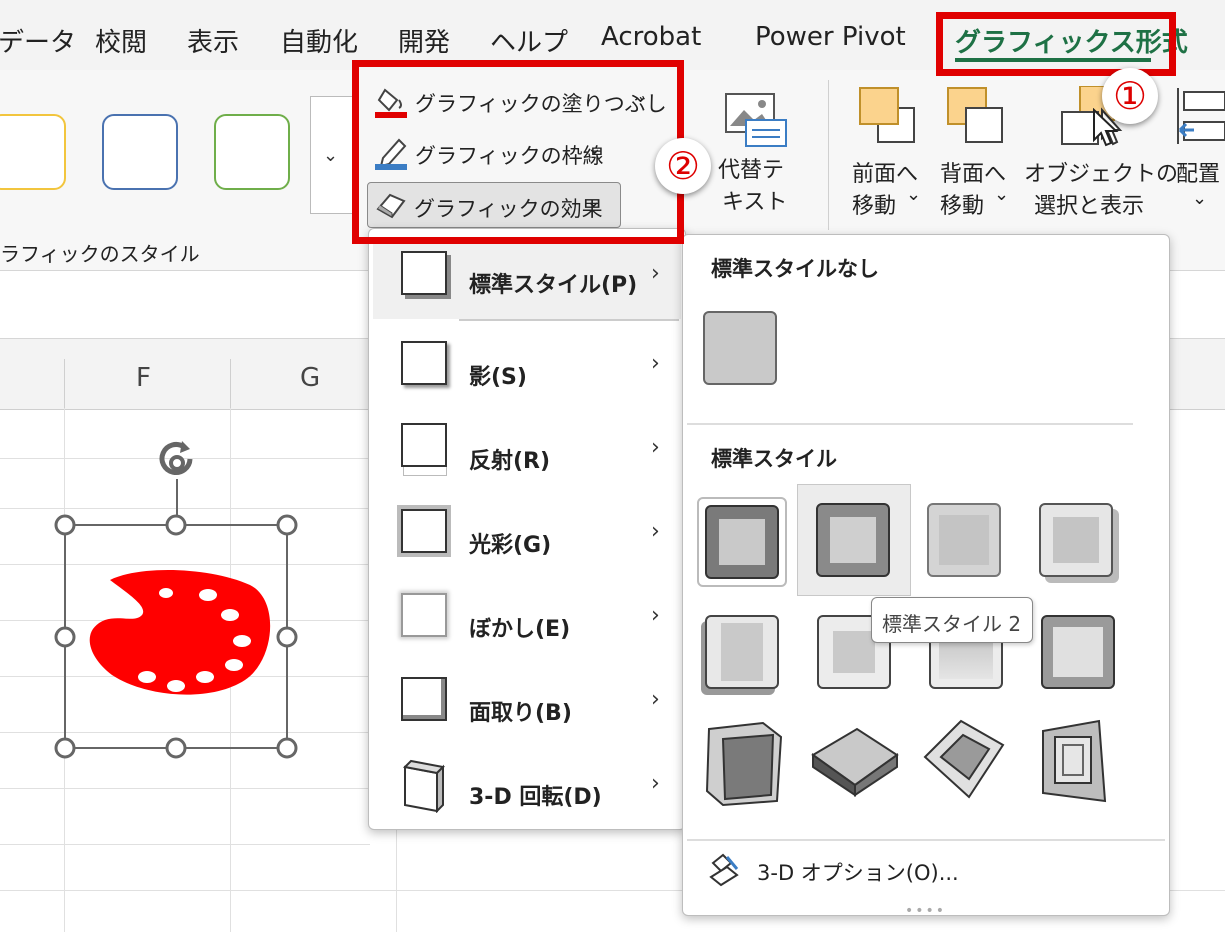  I want to click on gallery-more-icon: ⌄, so click(331, 155).